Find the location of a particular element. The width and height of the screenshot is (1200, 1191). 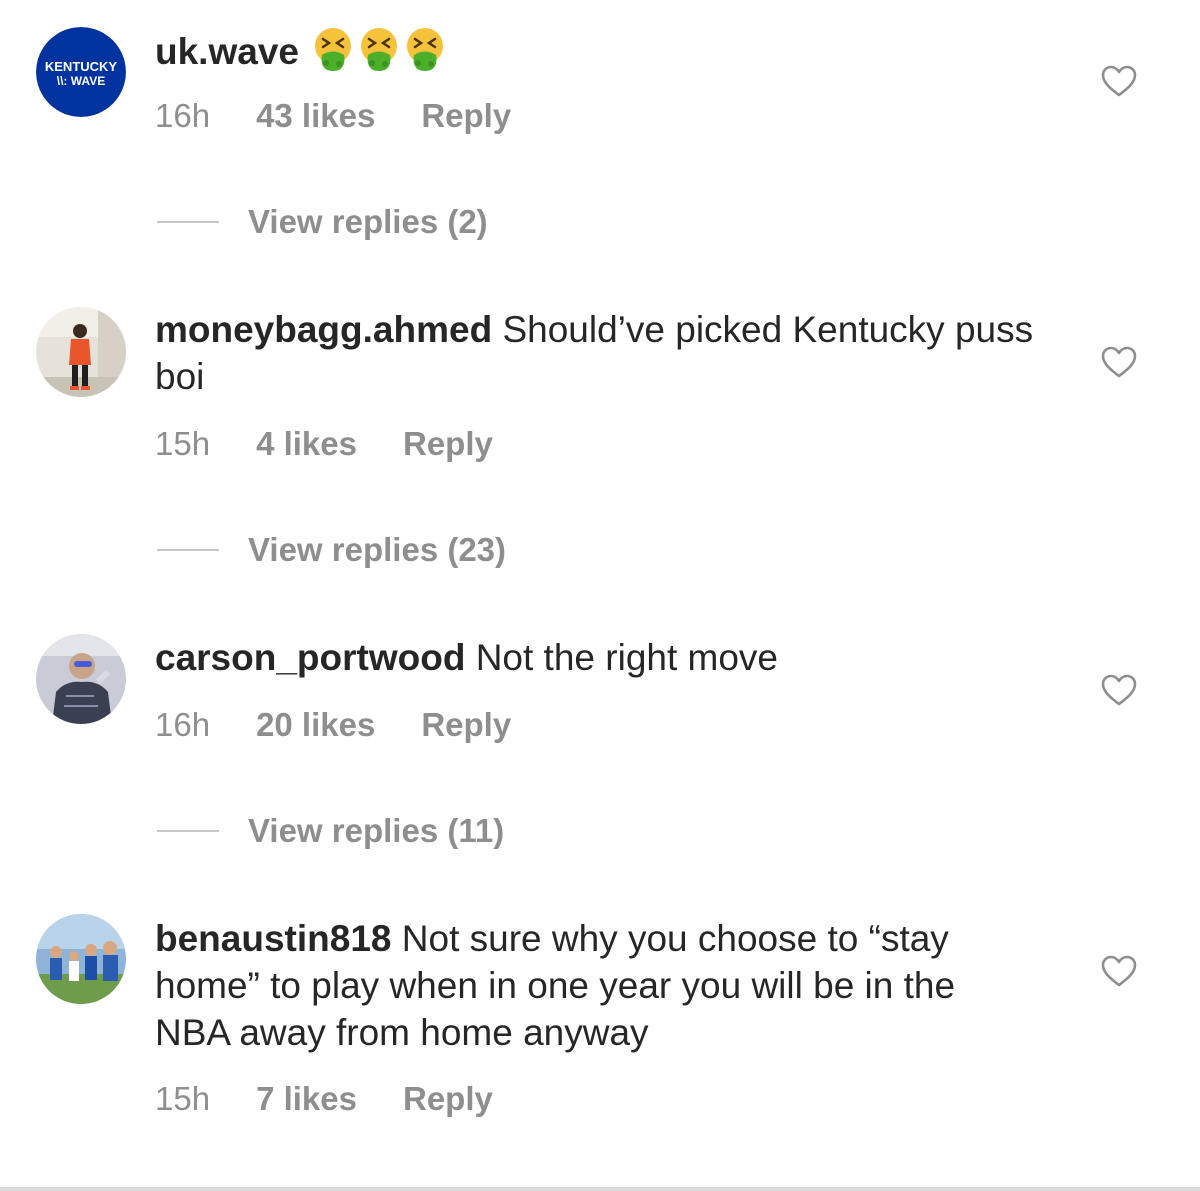

comment-likes-count: 20 likes is located at coordinates (315, 725).